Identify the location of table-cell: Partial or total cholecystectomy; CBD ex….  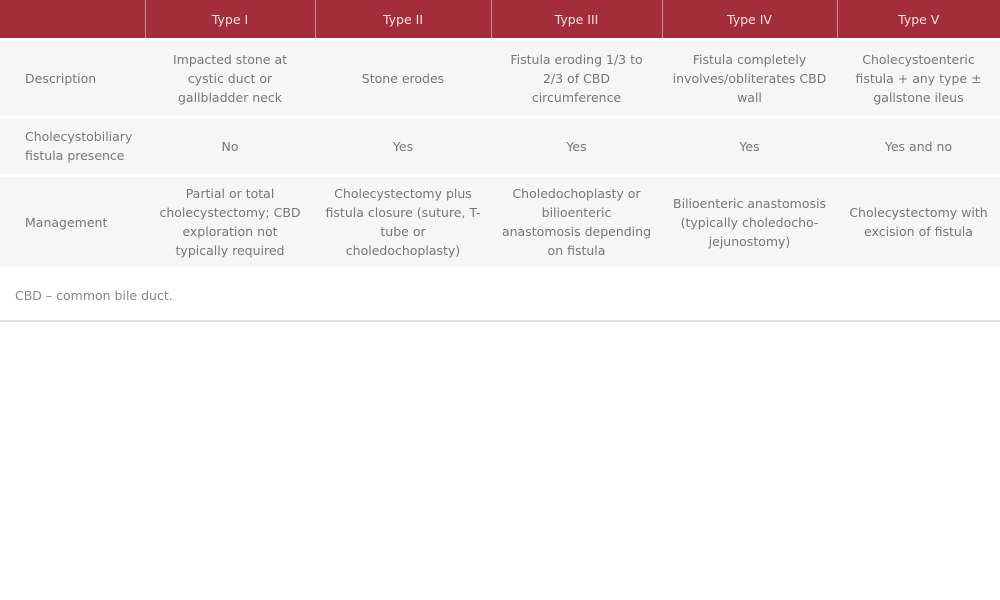
(230, 220).